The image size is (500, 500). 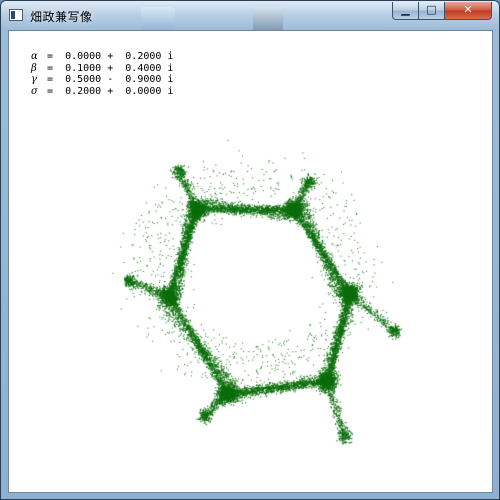 What do you see at coordinates (107, 56) in the screenshot?
I see `param-value: = 0.0000 + 0.2000 i` at bounding box center [107, 56].